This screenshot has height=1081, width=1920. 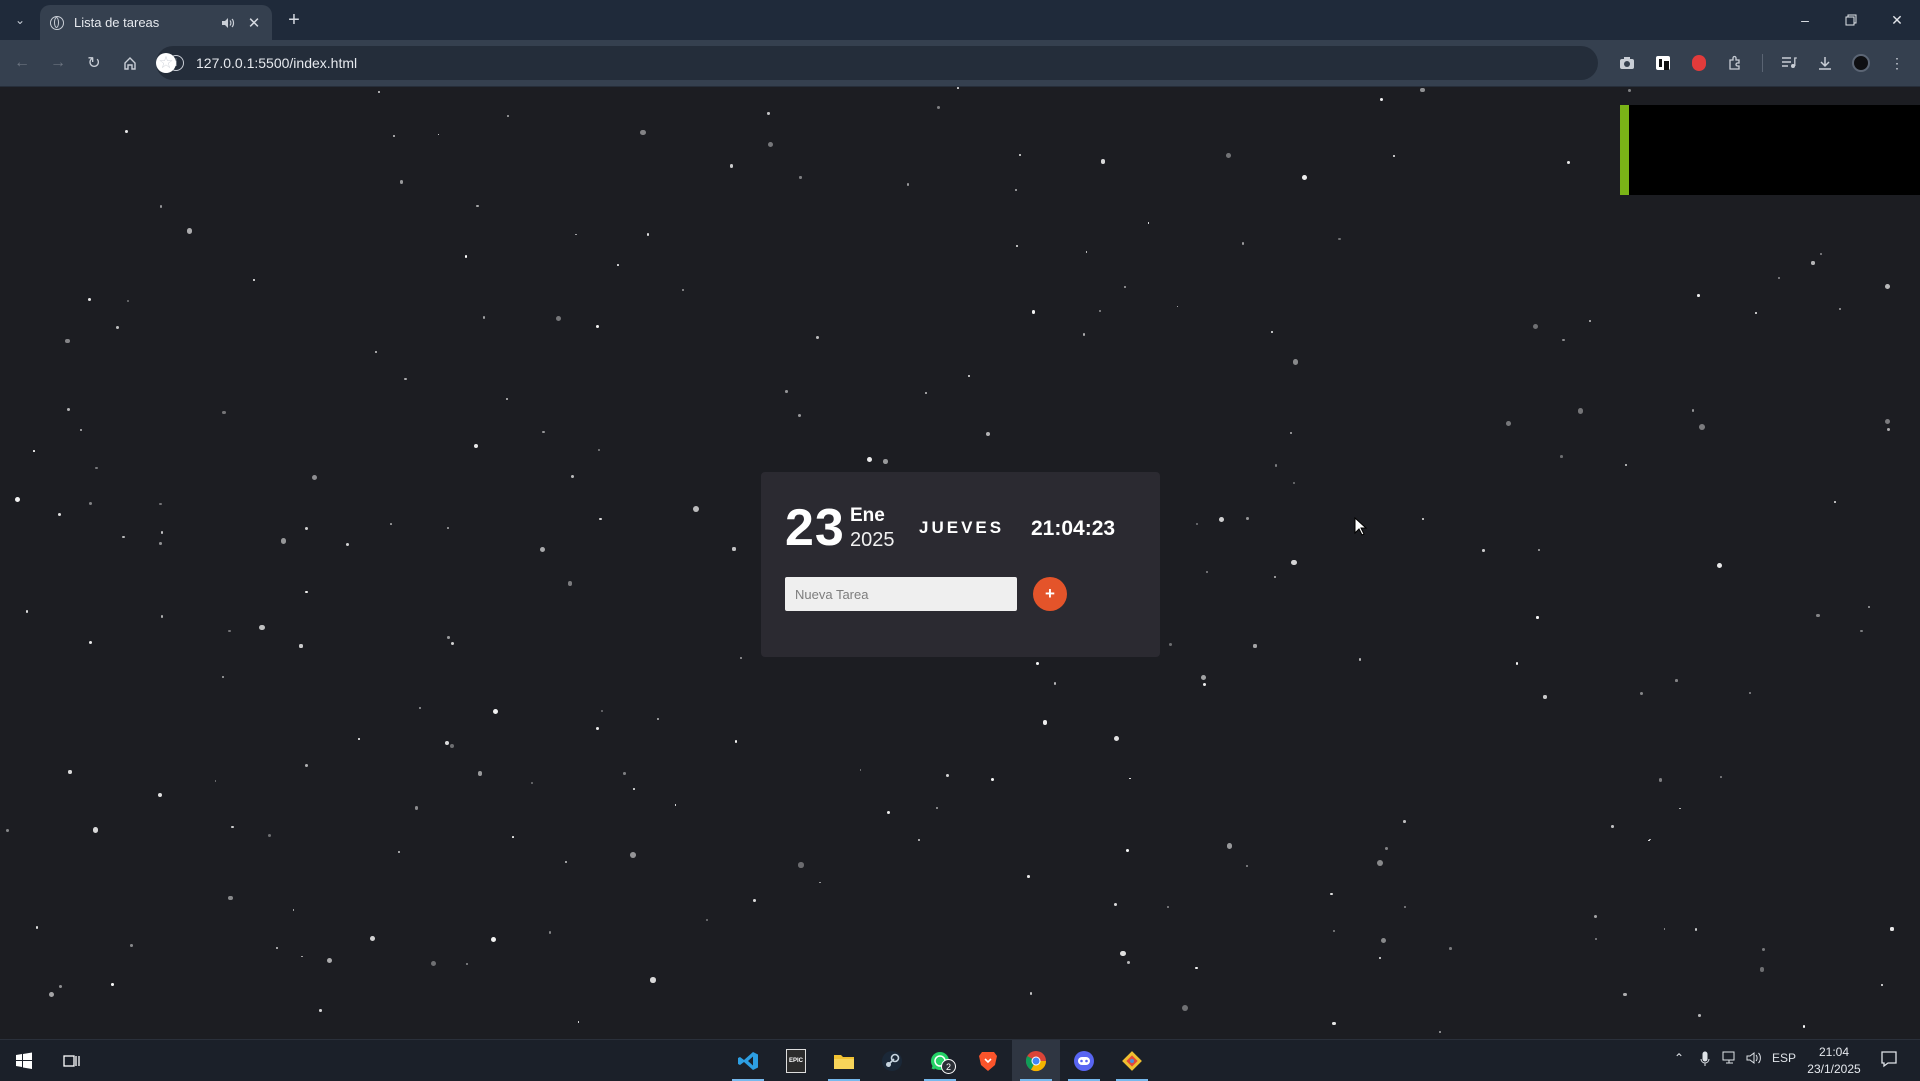 I want to click on close-tab-icon: ✕, so click(x=254, y=23).